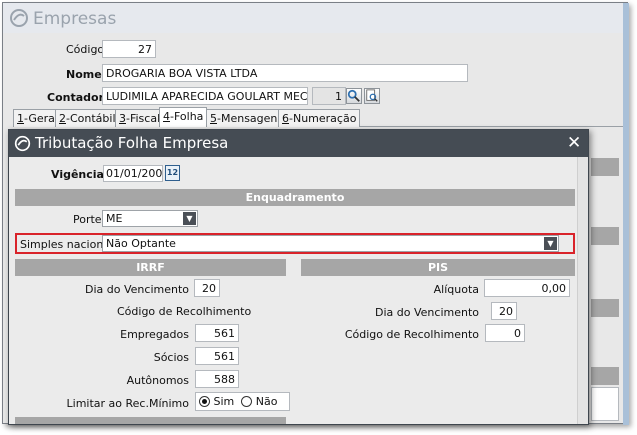  What do you see at coordinates (77, 174) in the screenshot?
I see `vigencia-label: Vigência` at bounding box center [77, 174].